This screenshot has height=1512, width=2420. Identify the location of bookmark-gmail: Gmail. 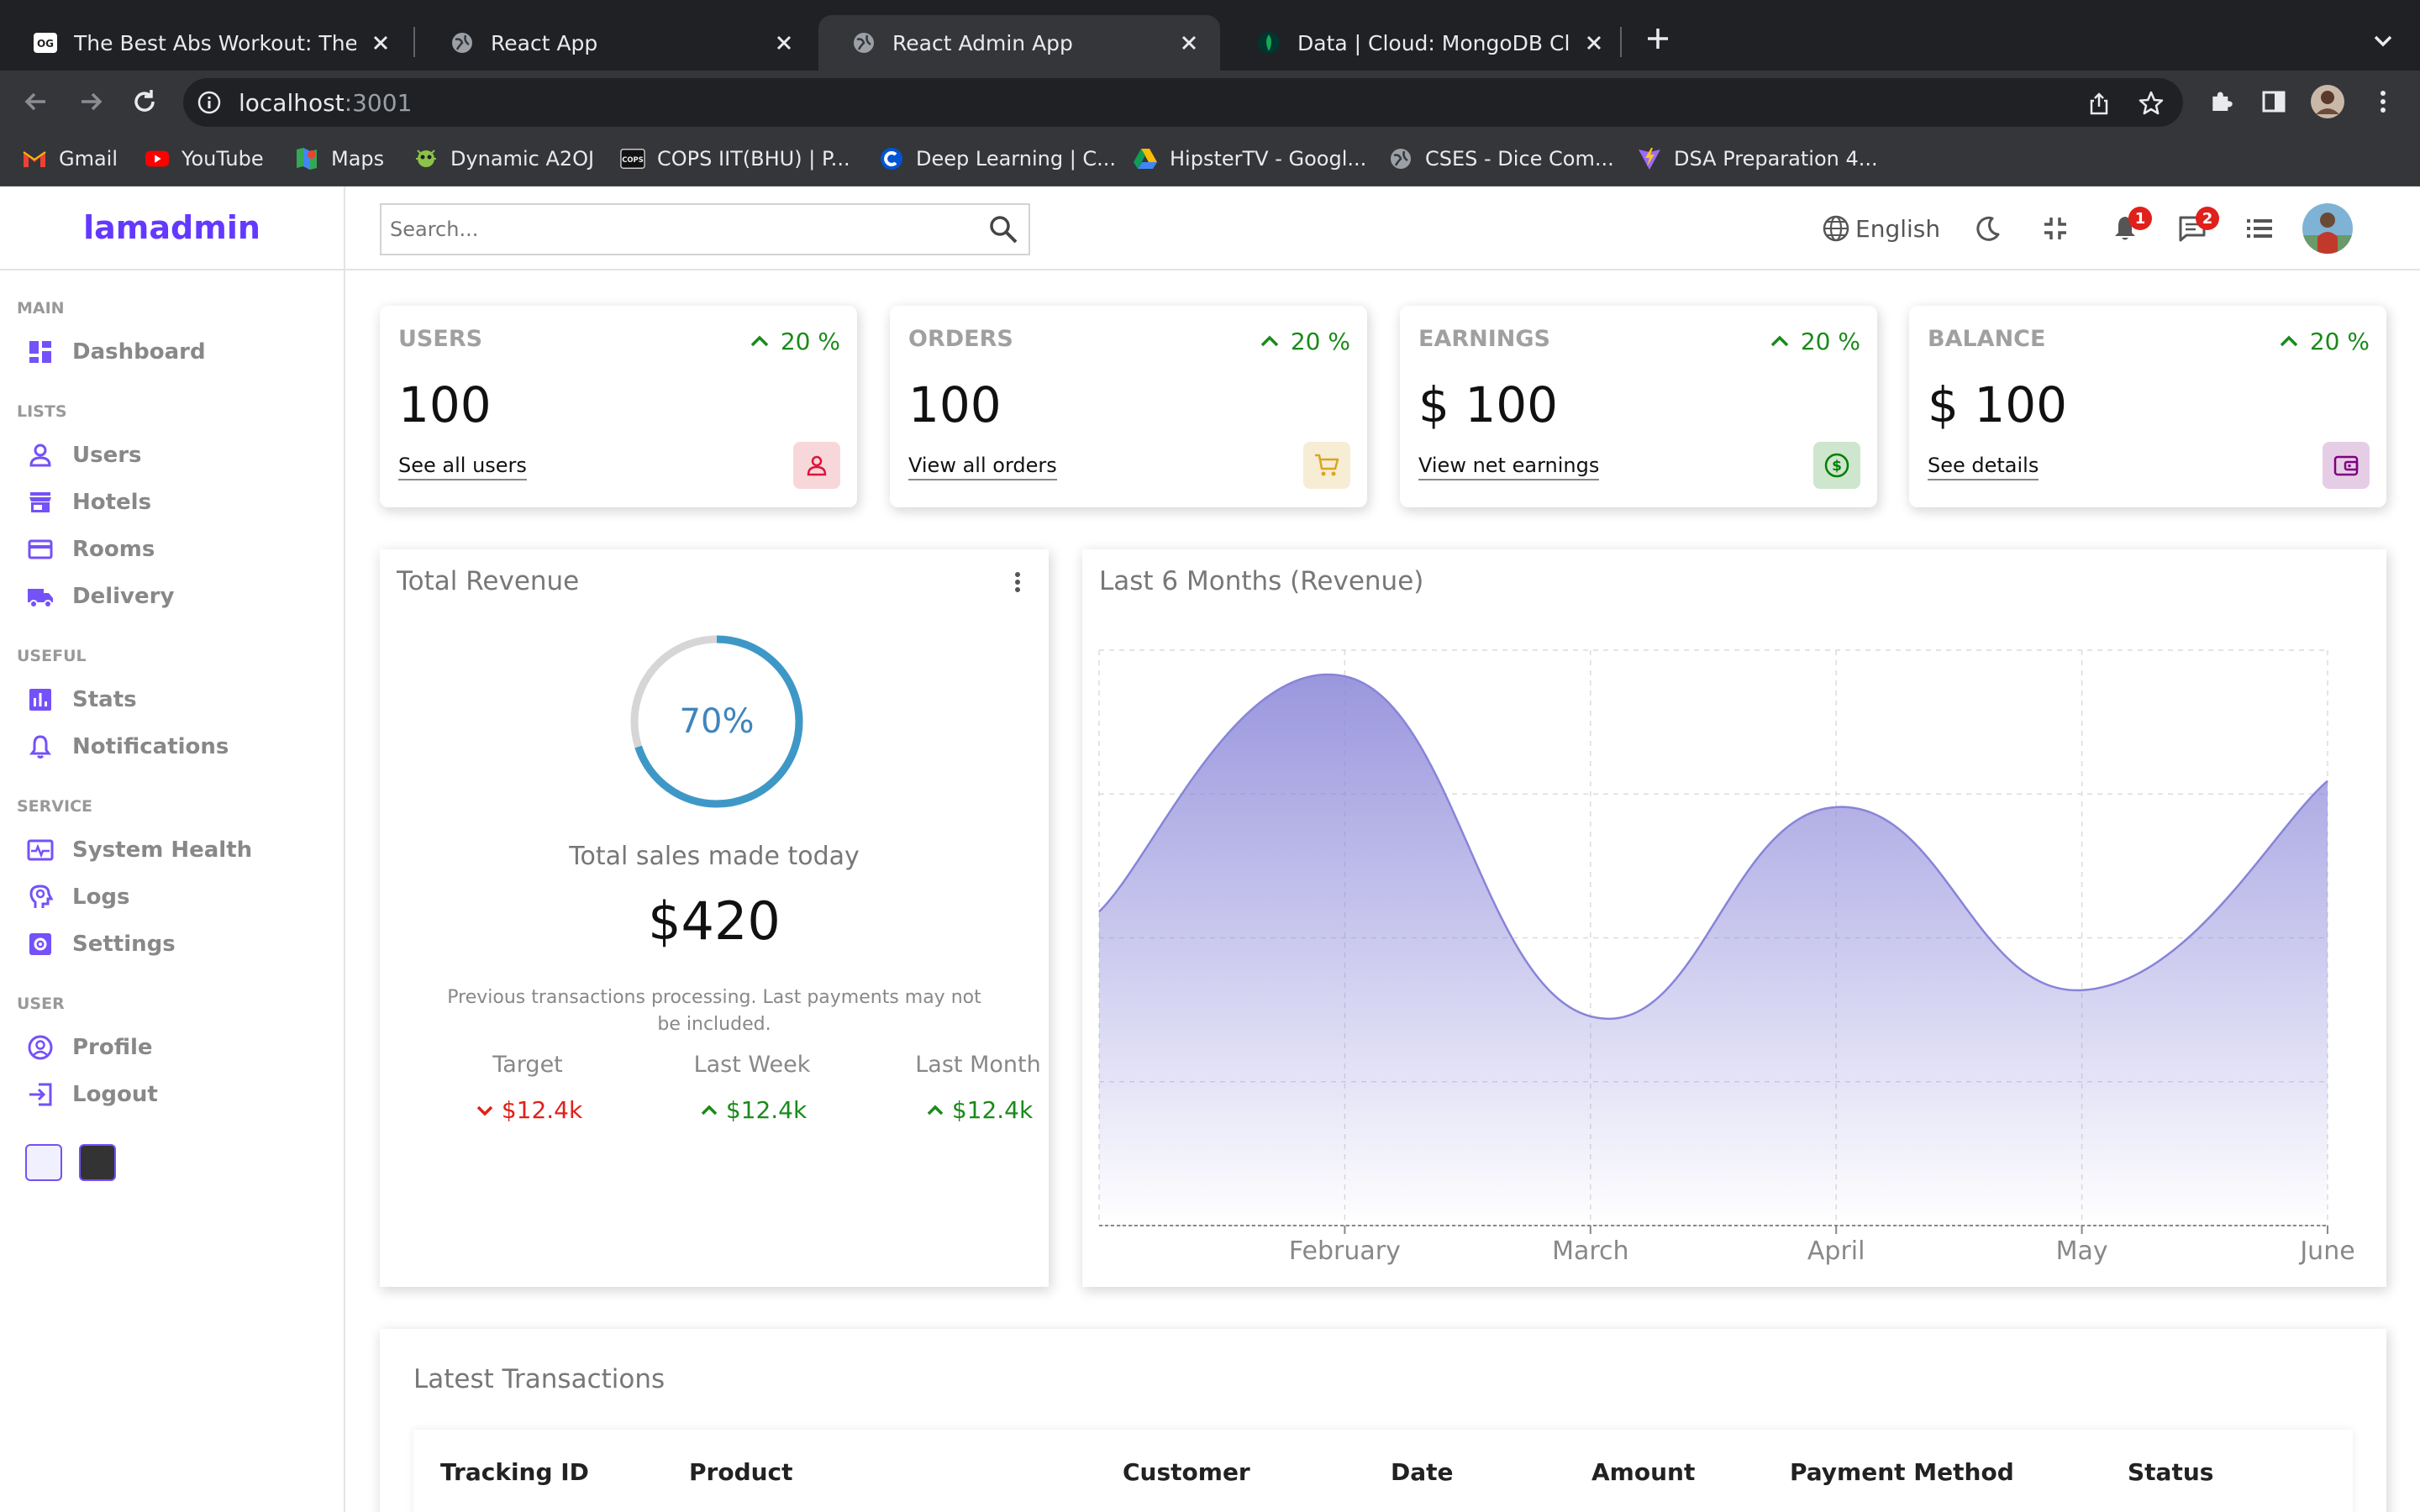
(70, 158).